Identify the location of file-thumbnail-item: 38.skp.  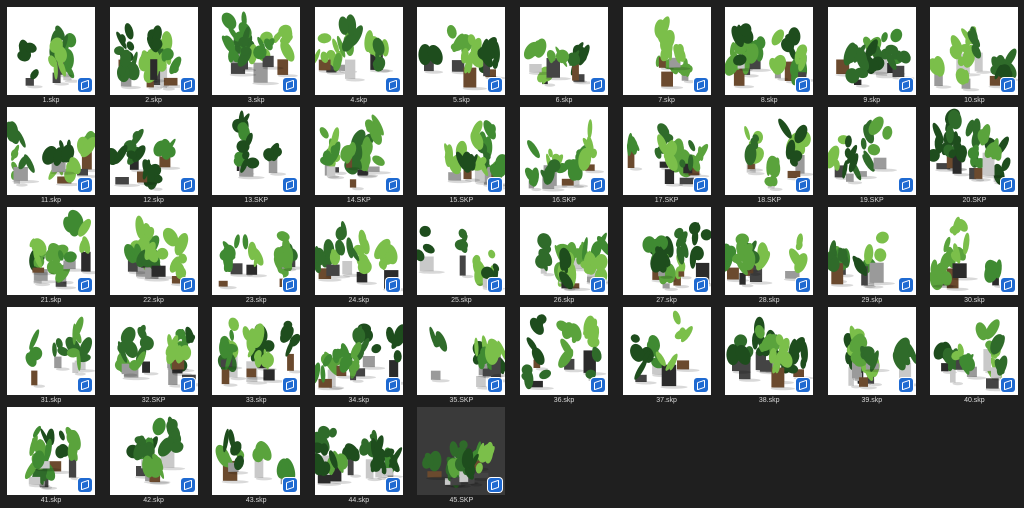
(769, 356).